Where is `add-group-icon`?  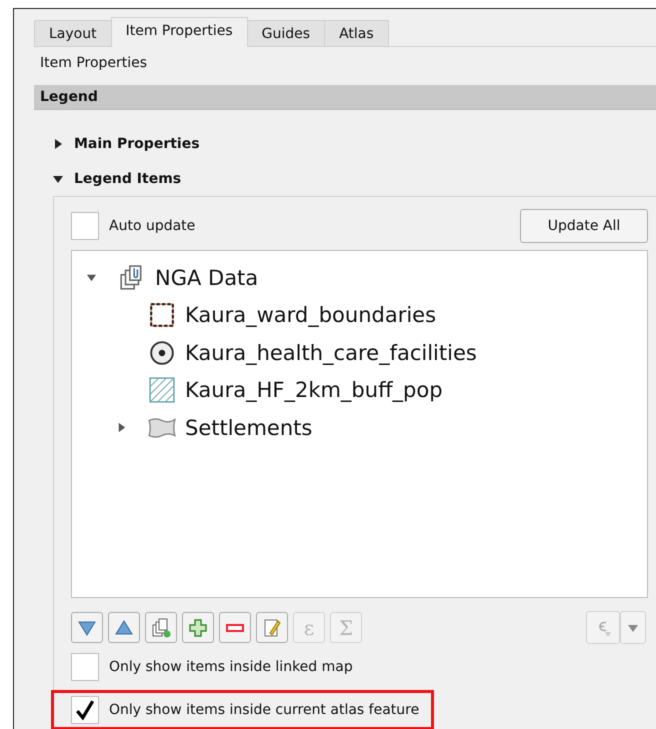
add-group-icon is located at coordinates (161, 628).